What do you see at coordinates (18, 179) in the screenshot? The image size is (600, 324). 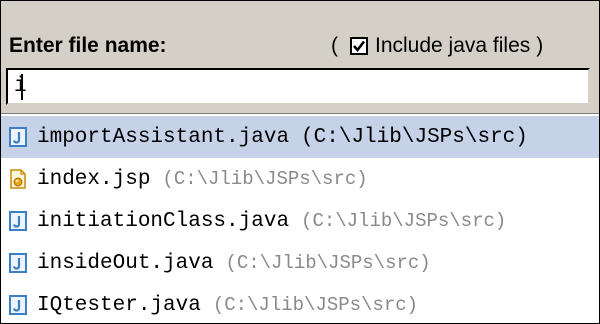 I see `jsp-file-icon` at bounding box center [18, 179].